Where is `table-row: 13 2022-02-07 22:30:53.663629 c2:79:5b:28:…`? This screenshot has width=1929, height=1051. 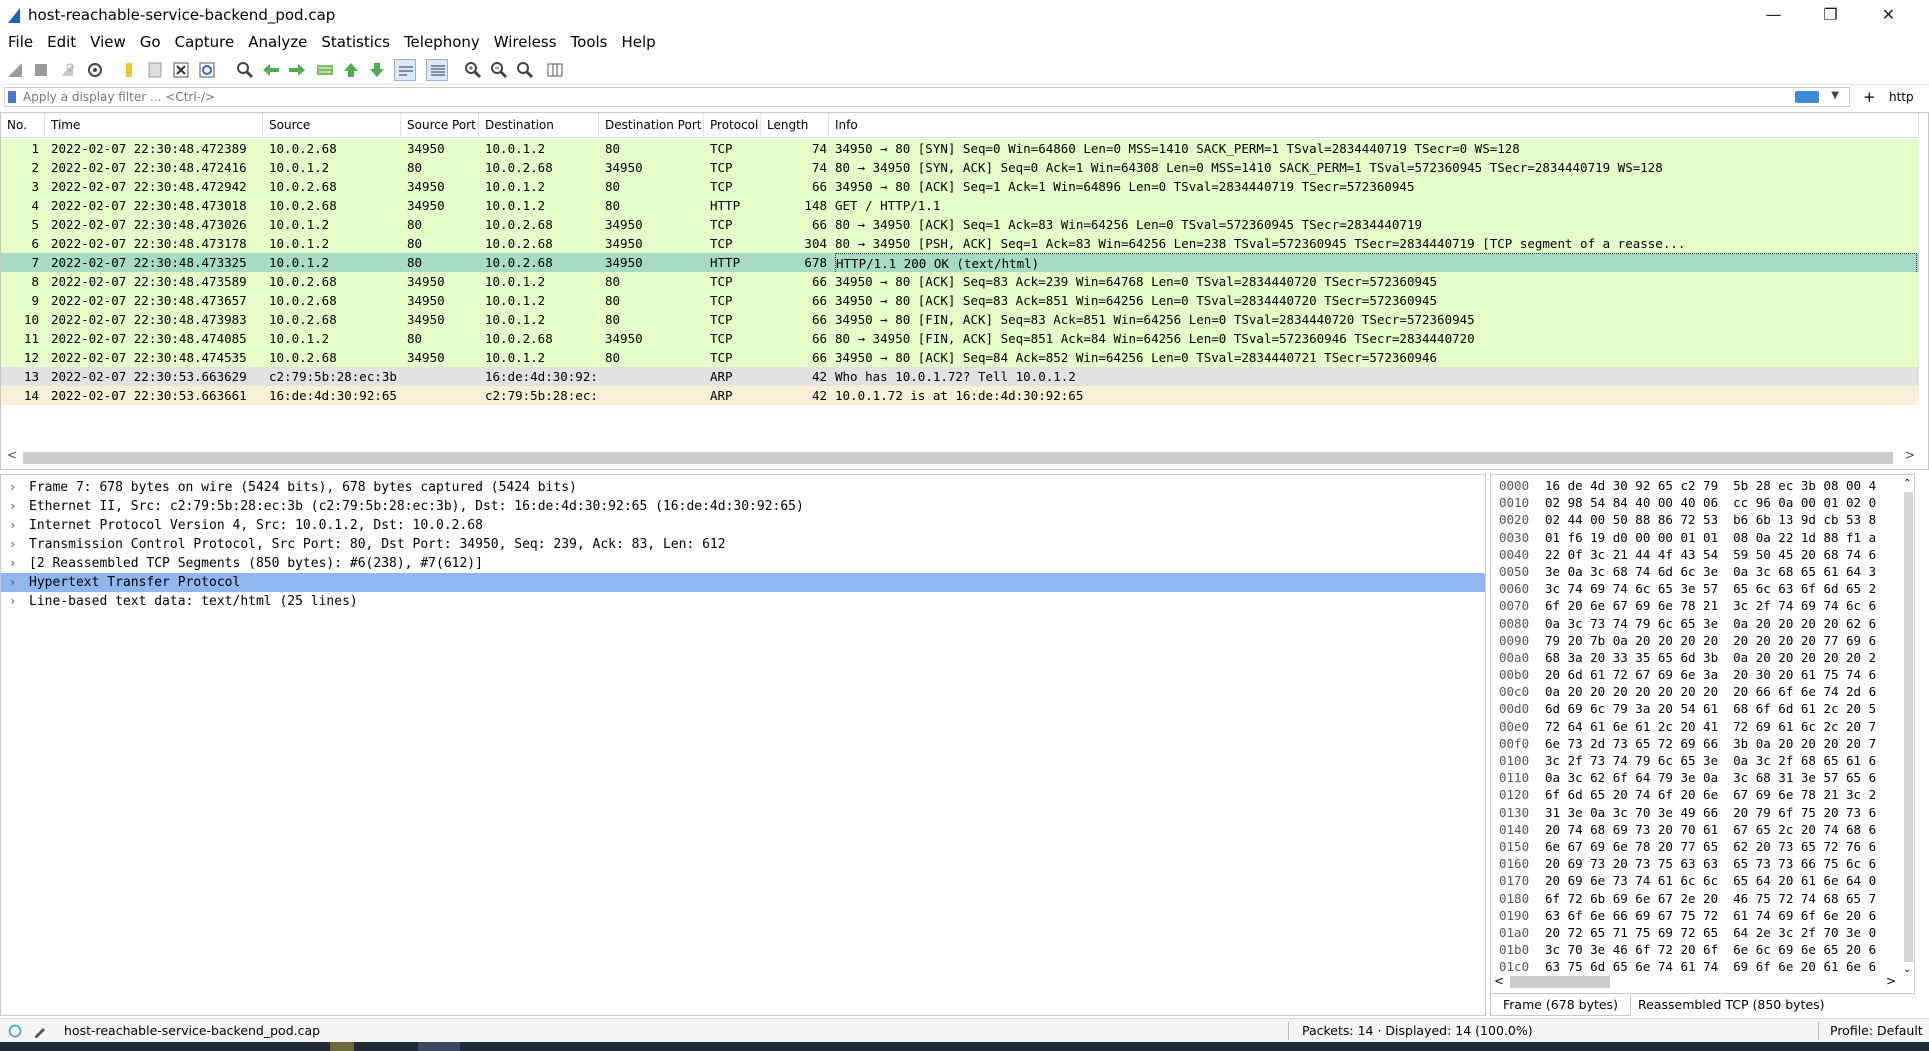
table-row: 13 2022-02-07 22:30:53.663629 c2:79:5b:28:… is located at coordinates (960, 376).